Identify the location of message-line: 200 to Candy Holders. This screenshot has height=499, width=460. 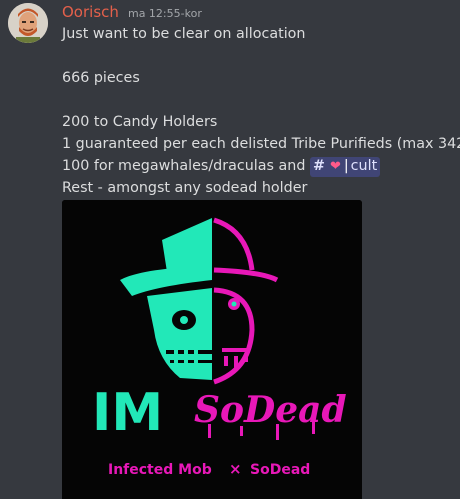
(140, 122).